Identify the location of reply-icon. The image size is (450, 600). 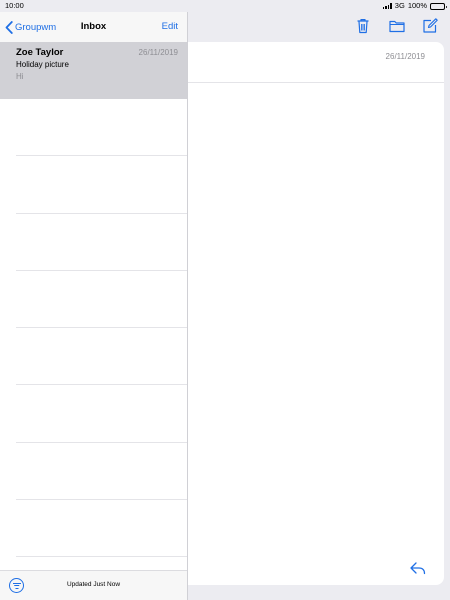
(418, 568).